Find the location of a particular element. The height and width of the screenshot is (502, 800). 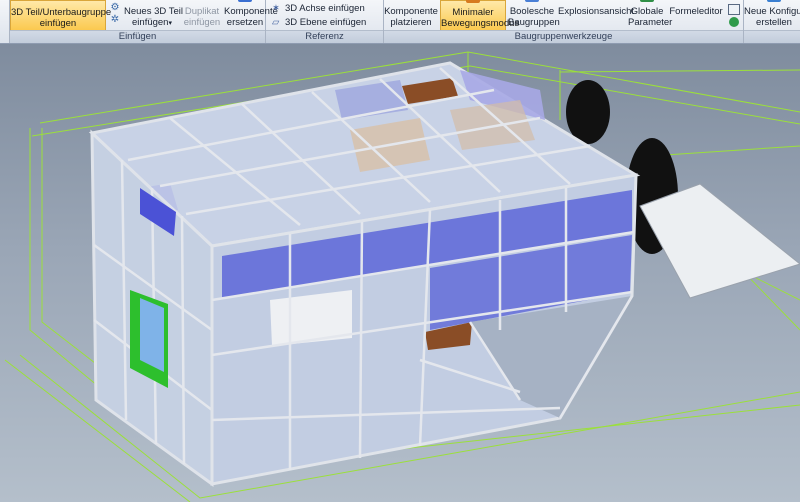

button-label-line2: erstellen is located at coordinates (774, 22).